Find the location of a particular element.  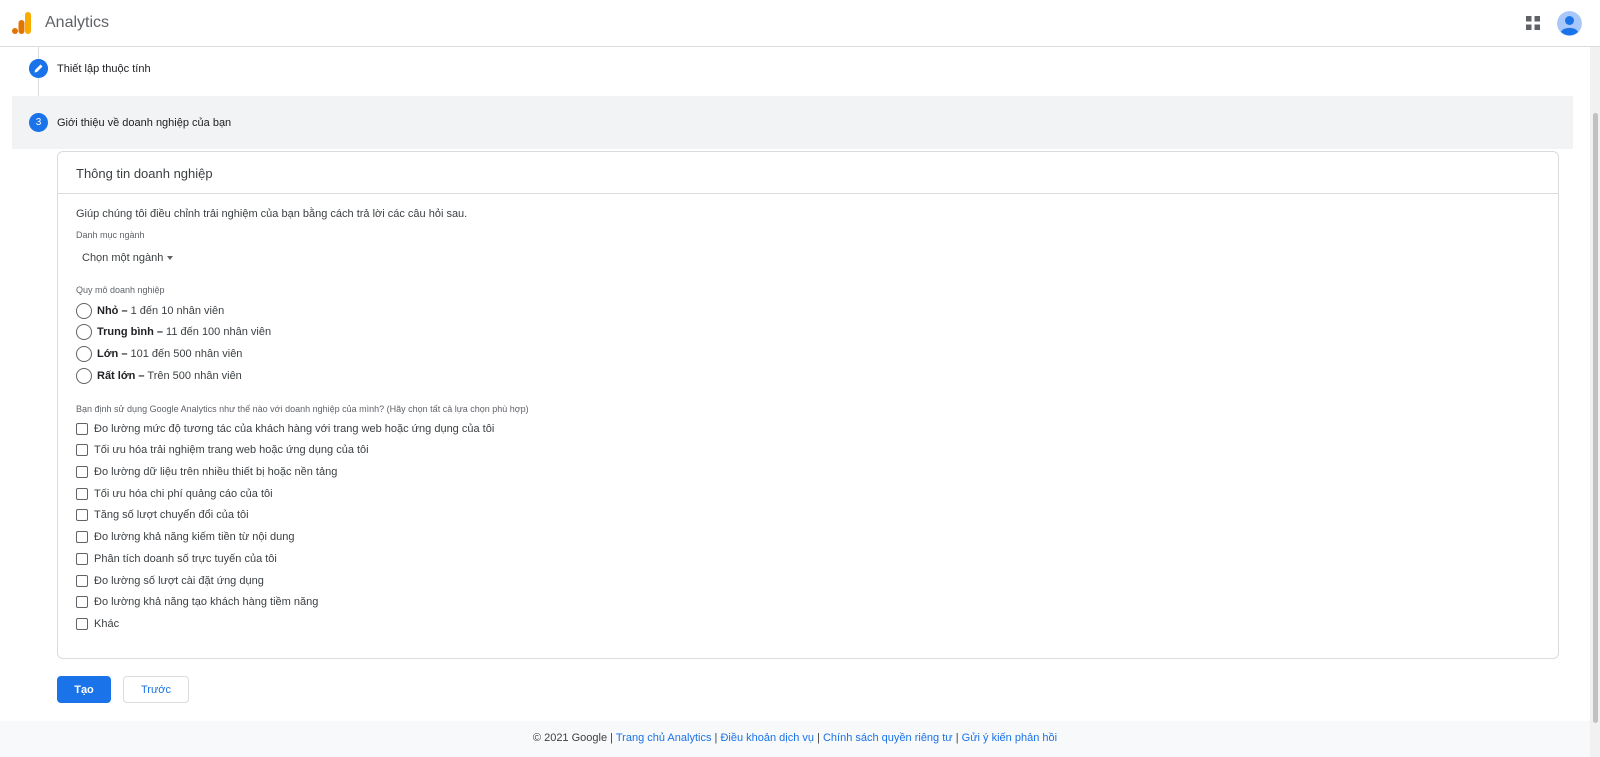

card-header: Thông tin doanh nghiệp is located at coordinates (808, 173).